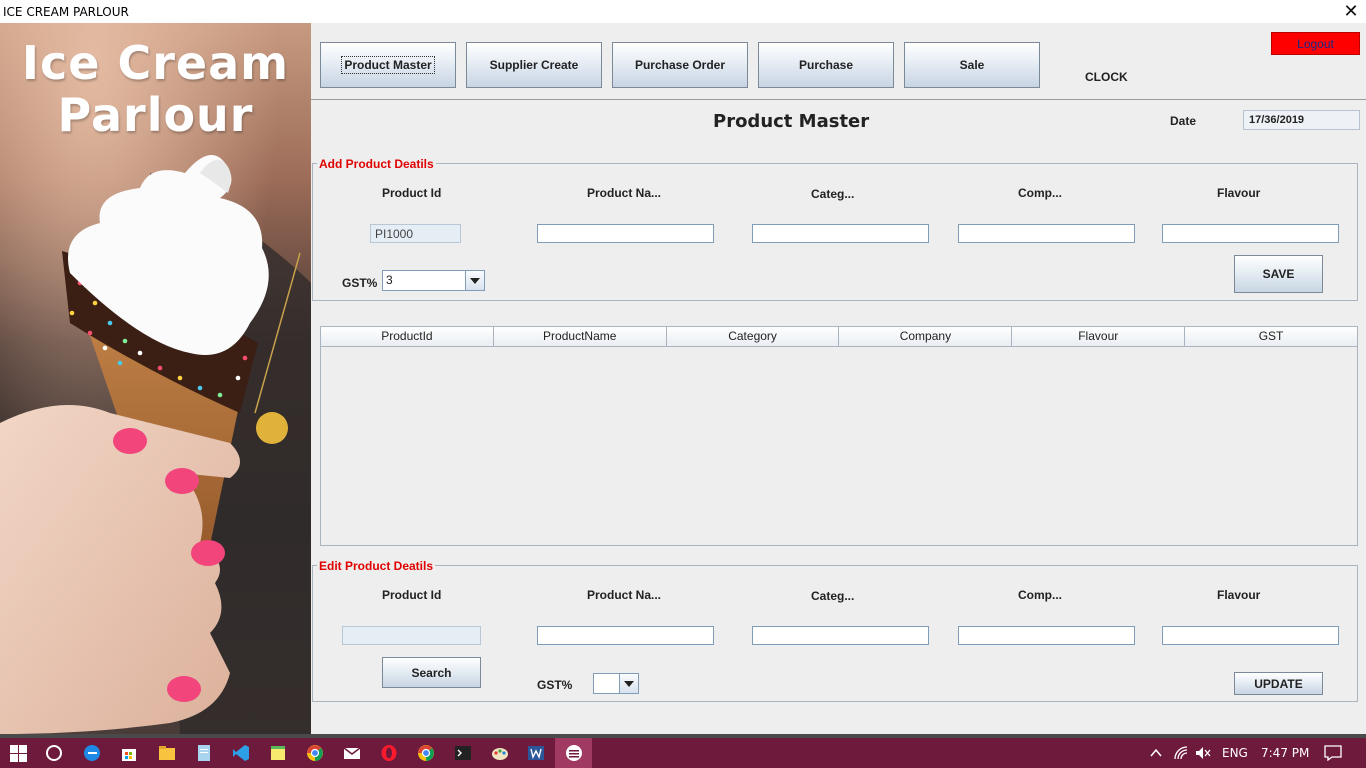  I want to click on edit-category-input, so click(840, 635).